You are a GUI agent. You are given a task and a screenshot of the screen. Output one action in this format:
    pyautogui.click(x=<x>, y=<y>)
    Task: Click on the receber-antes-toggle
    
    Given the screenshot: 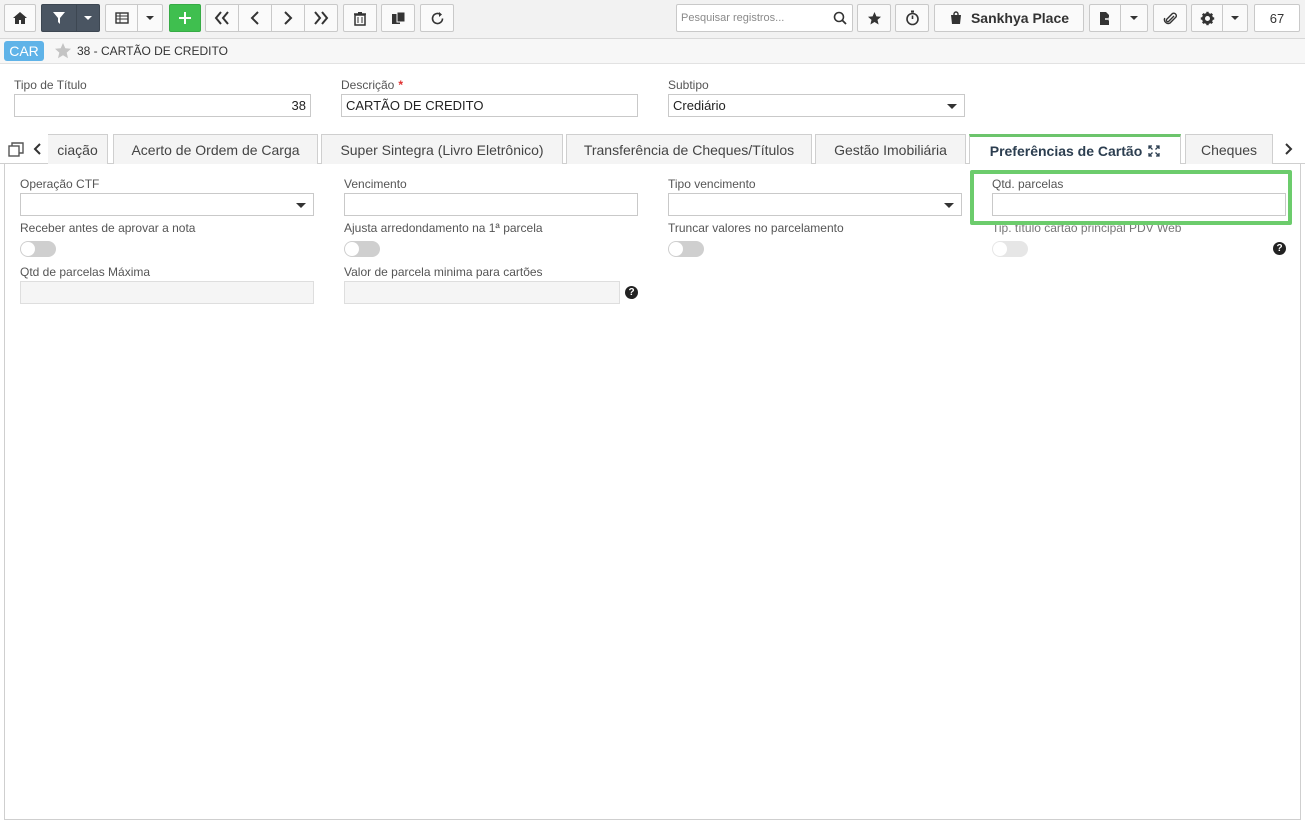 What is the action you would take?
    pyautogui.click(x=38, y=249)
    